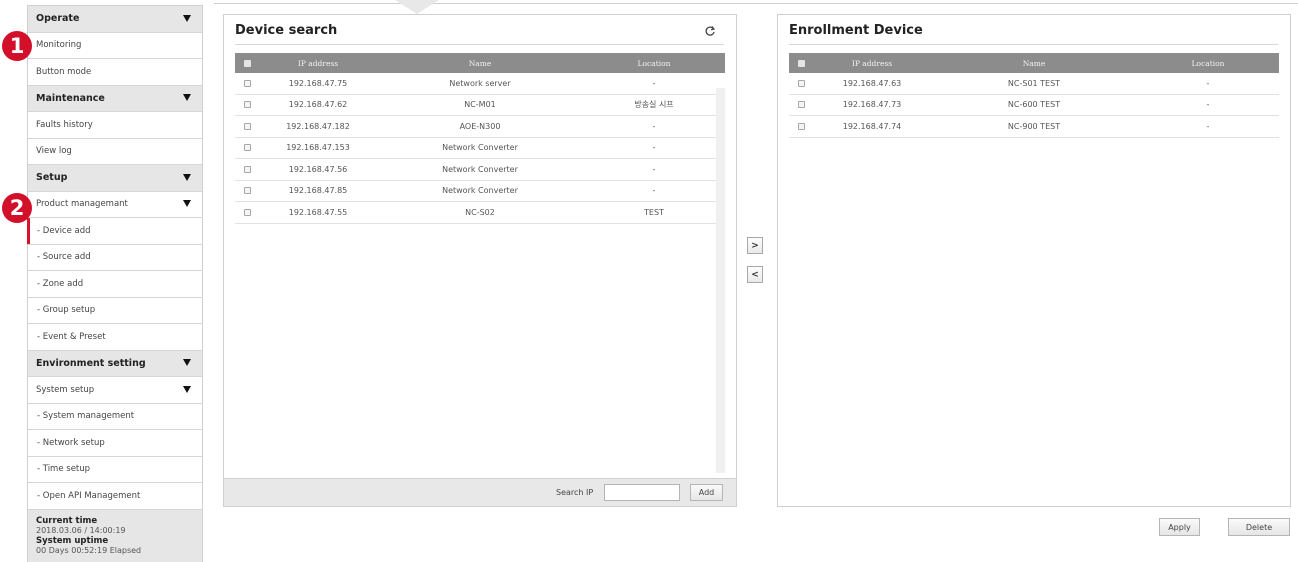 This screenshot has width=1298, height=562. What do you see at coordinates (64, 71) in the screenshot?
I see `sidebar-item-label: Button mode` at bounding box center [64, 71].